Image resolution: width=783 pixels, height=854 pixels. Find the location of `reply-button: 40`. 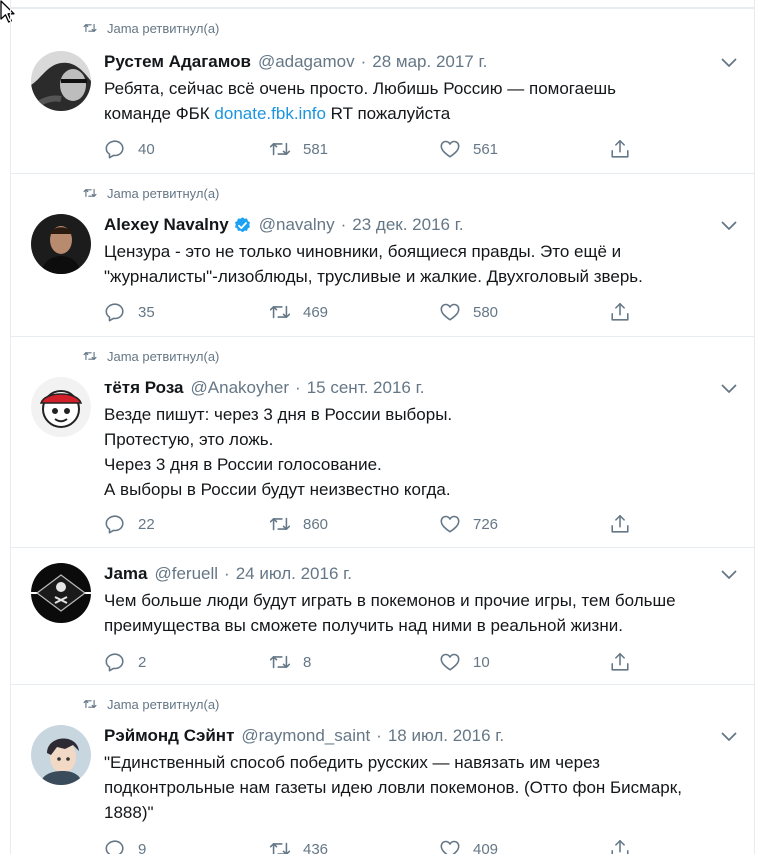

reply-button: 40 is located at coordinates (129, 149).